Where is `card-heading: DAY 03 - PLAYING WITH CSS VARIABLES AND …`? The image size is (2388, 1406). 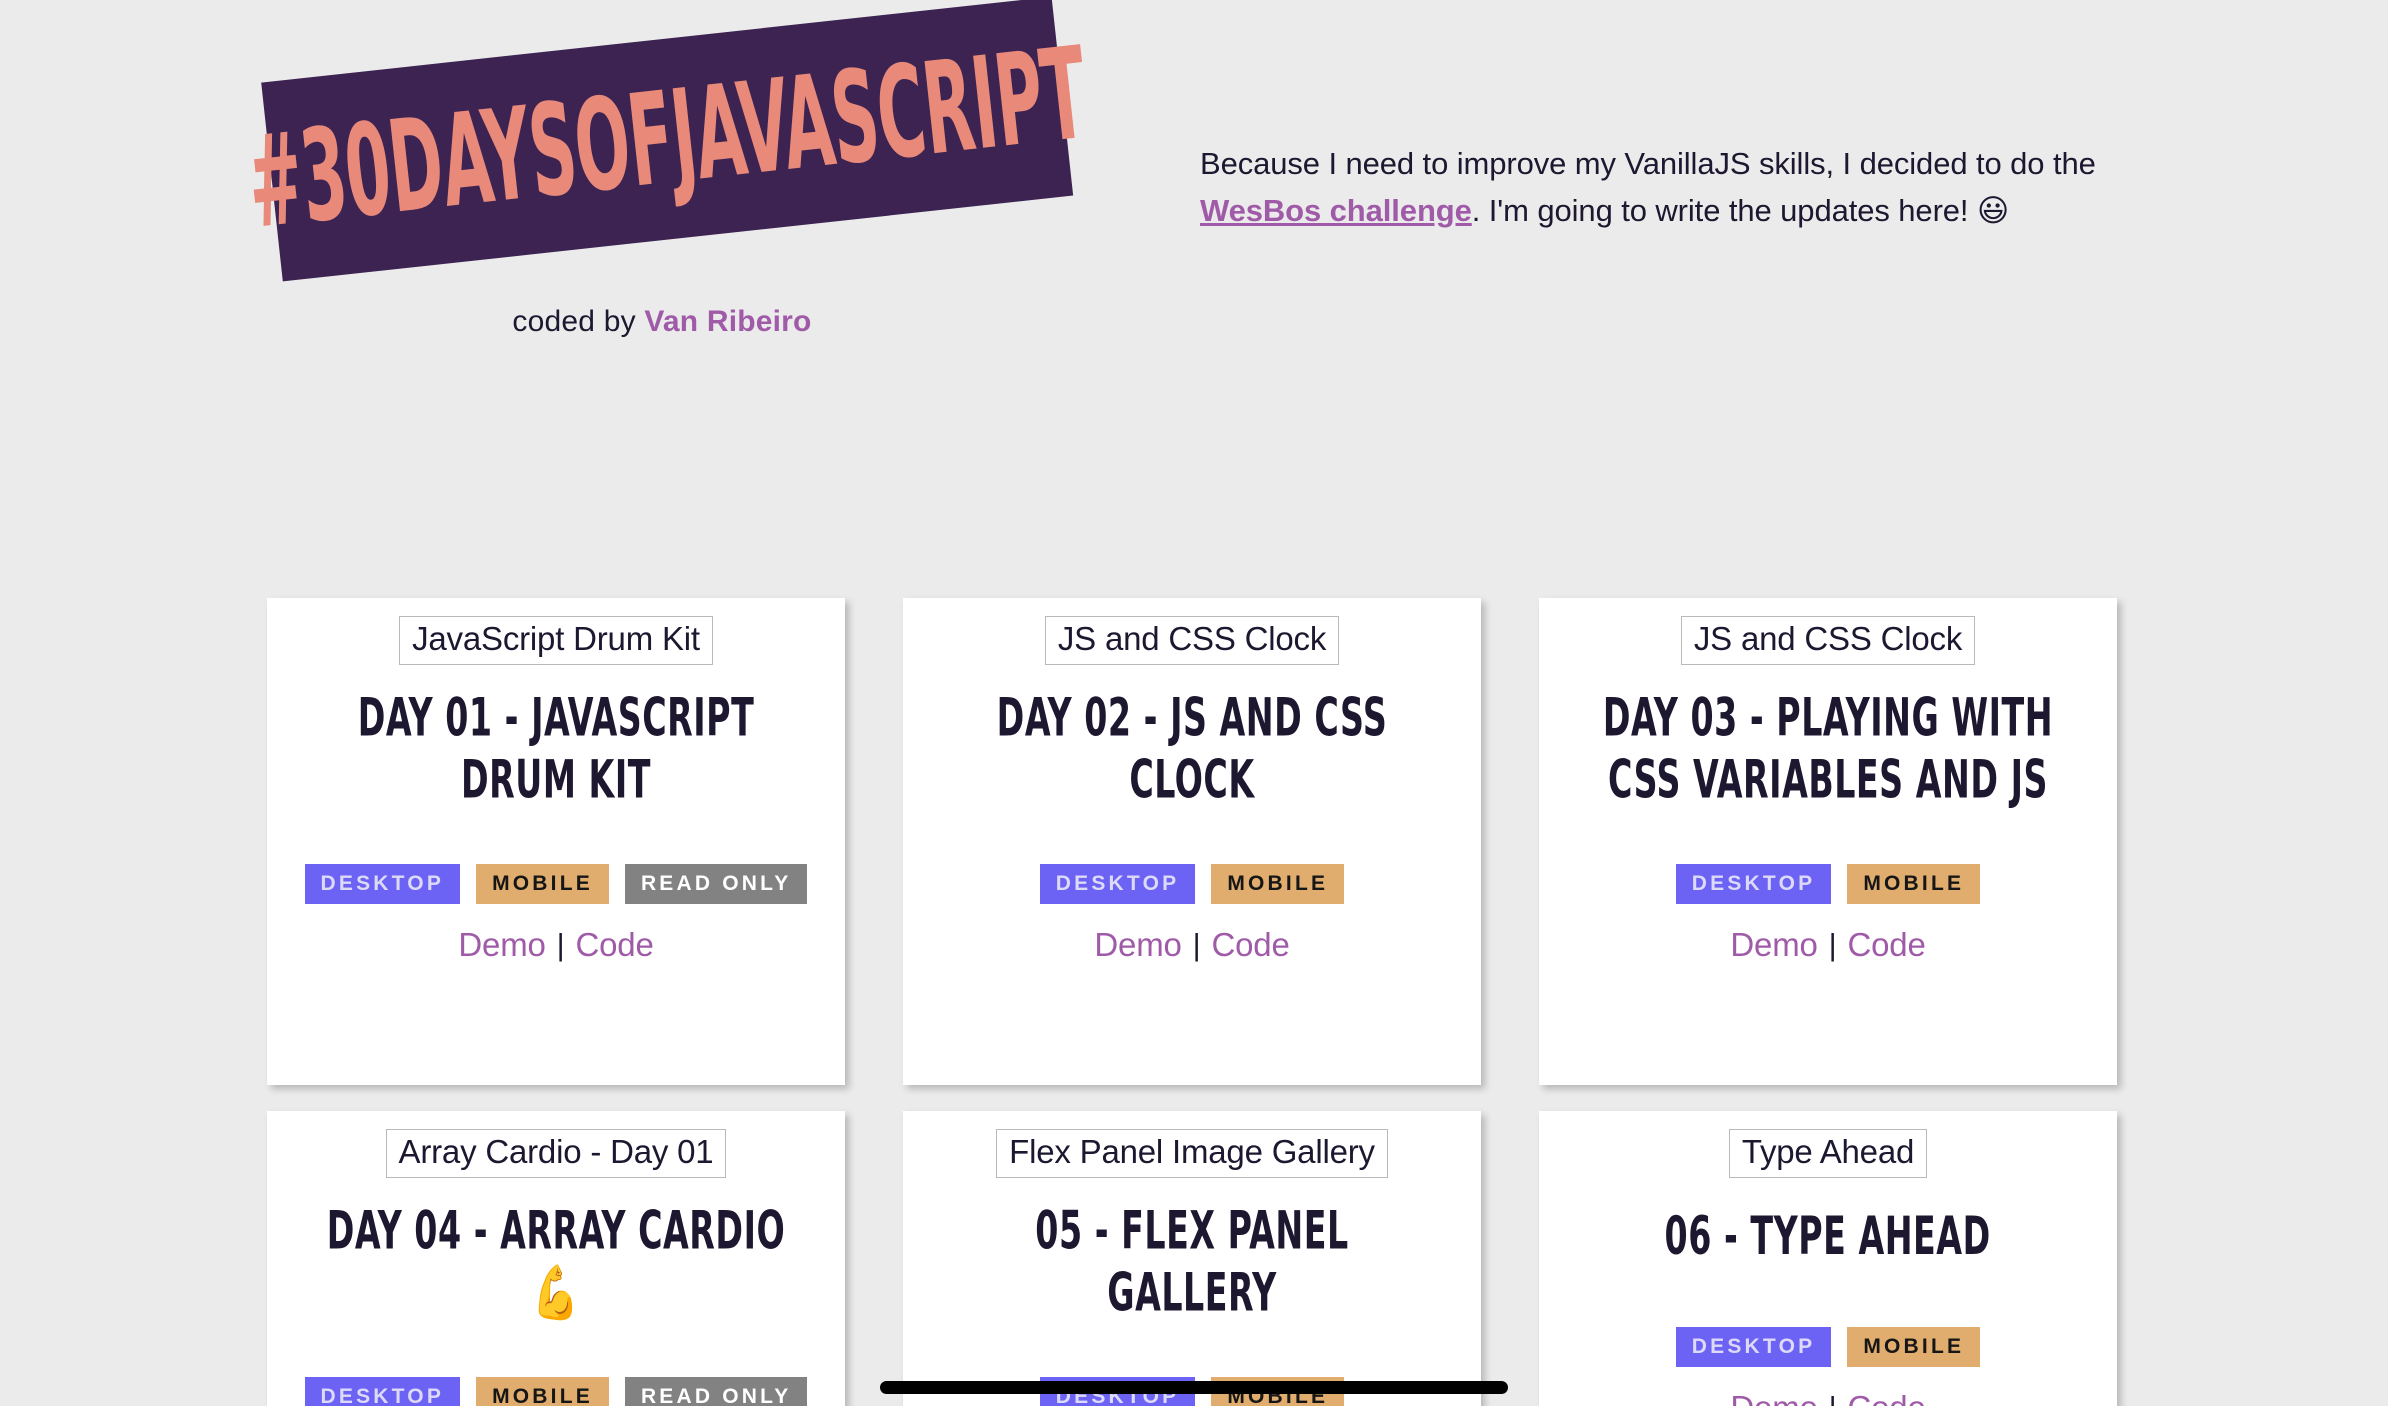
card-heading: DAY 03 - PLAYING WITH CSS VARIABLES AND … is located at coordinates (1828, 749).